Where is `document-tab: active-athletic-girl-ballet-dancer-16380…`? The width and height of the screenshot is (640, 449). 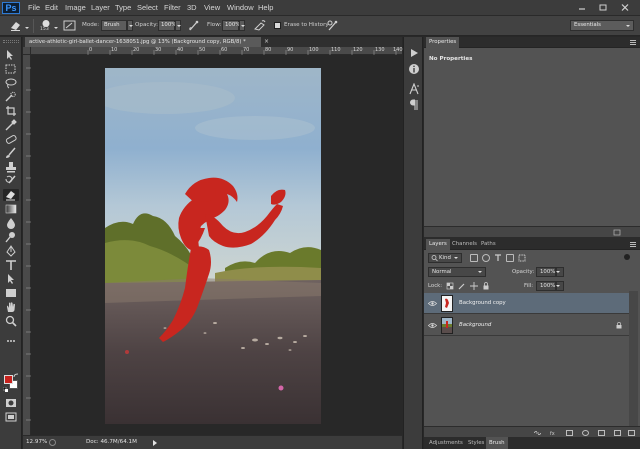
document-tab: active-athletic-girl-ballet-dancer-16380… is located at coordinates (143, 42).